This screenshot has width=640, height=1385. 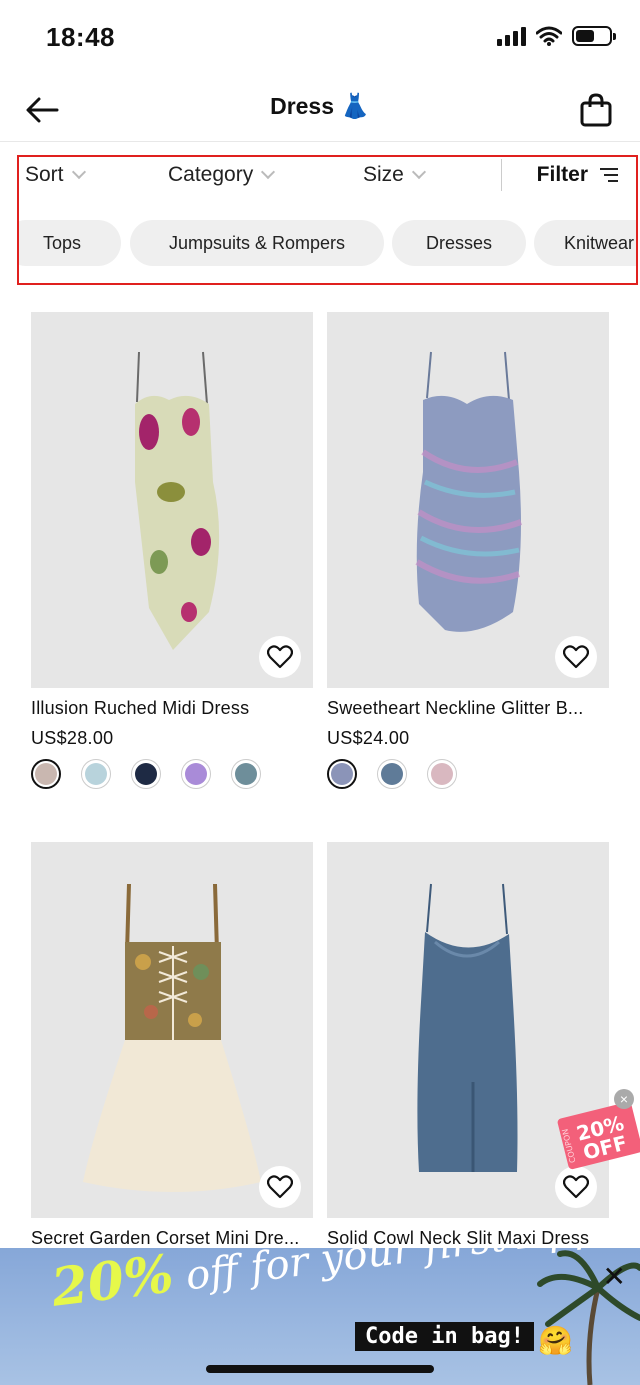 What do you see at coordinates (72, 738) in the screenshot?
I see `product-price: US$28.00` at bounding box center [72, 738].